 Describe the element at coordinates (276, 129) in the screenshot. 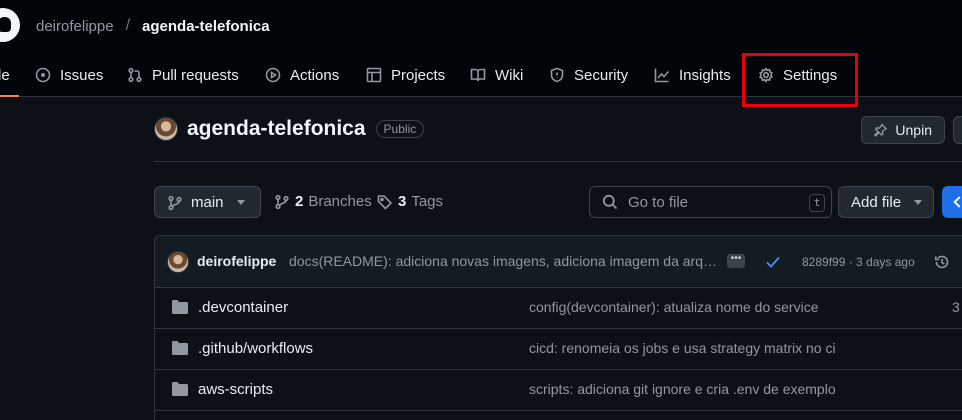

I see `repo-name: agenda-telefonica` at that location.